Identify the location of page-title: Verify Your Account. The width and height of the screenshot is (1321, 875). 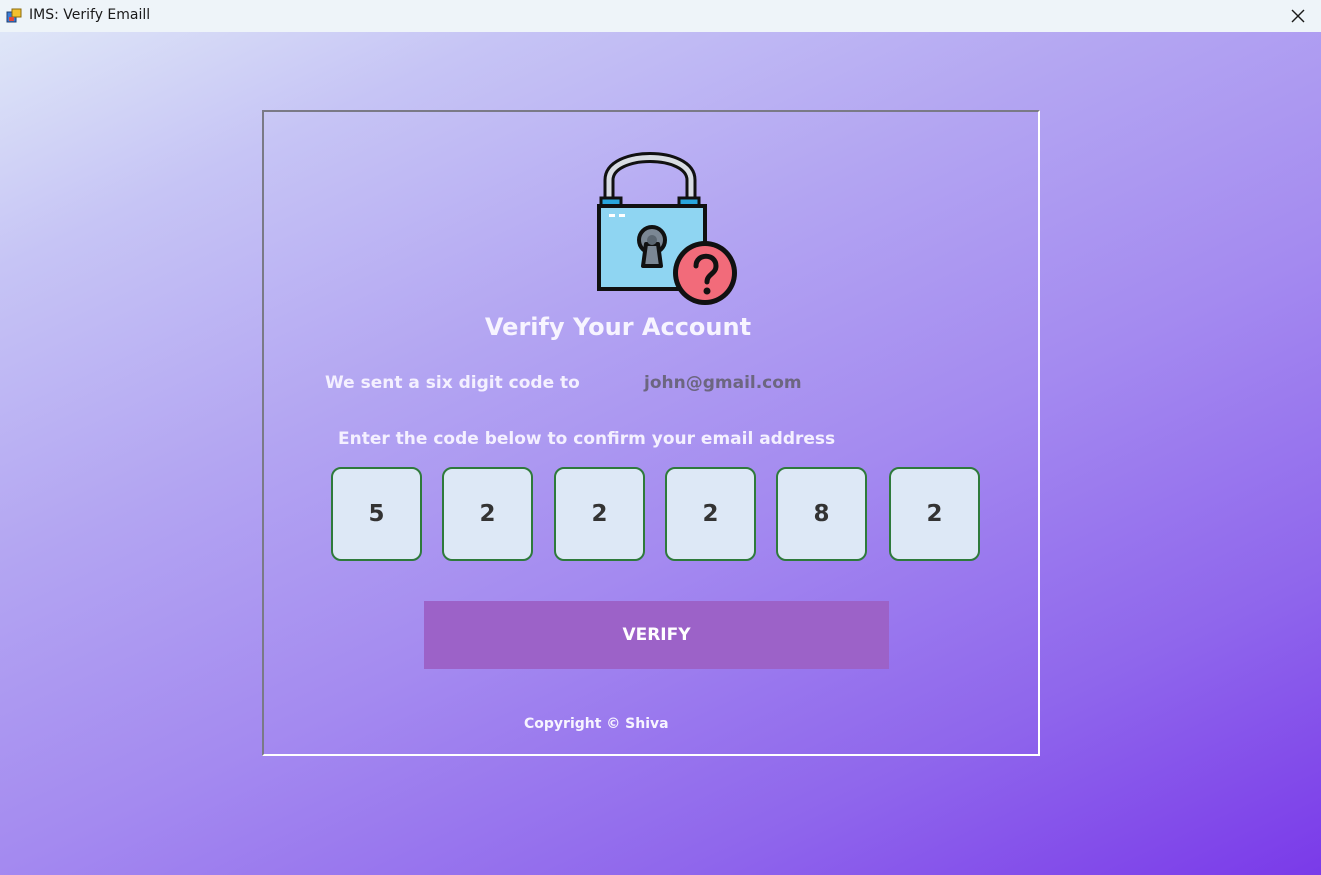
(618, 327).